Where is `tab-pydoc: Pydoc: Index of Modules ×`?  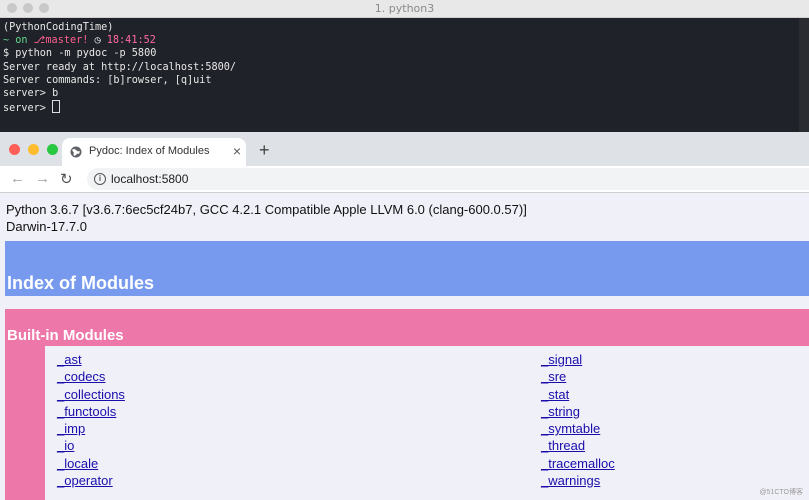 tab-pydoc: Pydoc: Index of Modules × is located at coordinates (154, 152).